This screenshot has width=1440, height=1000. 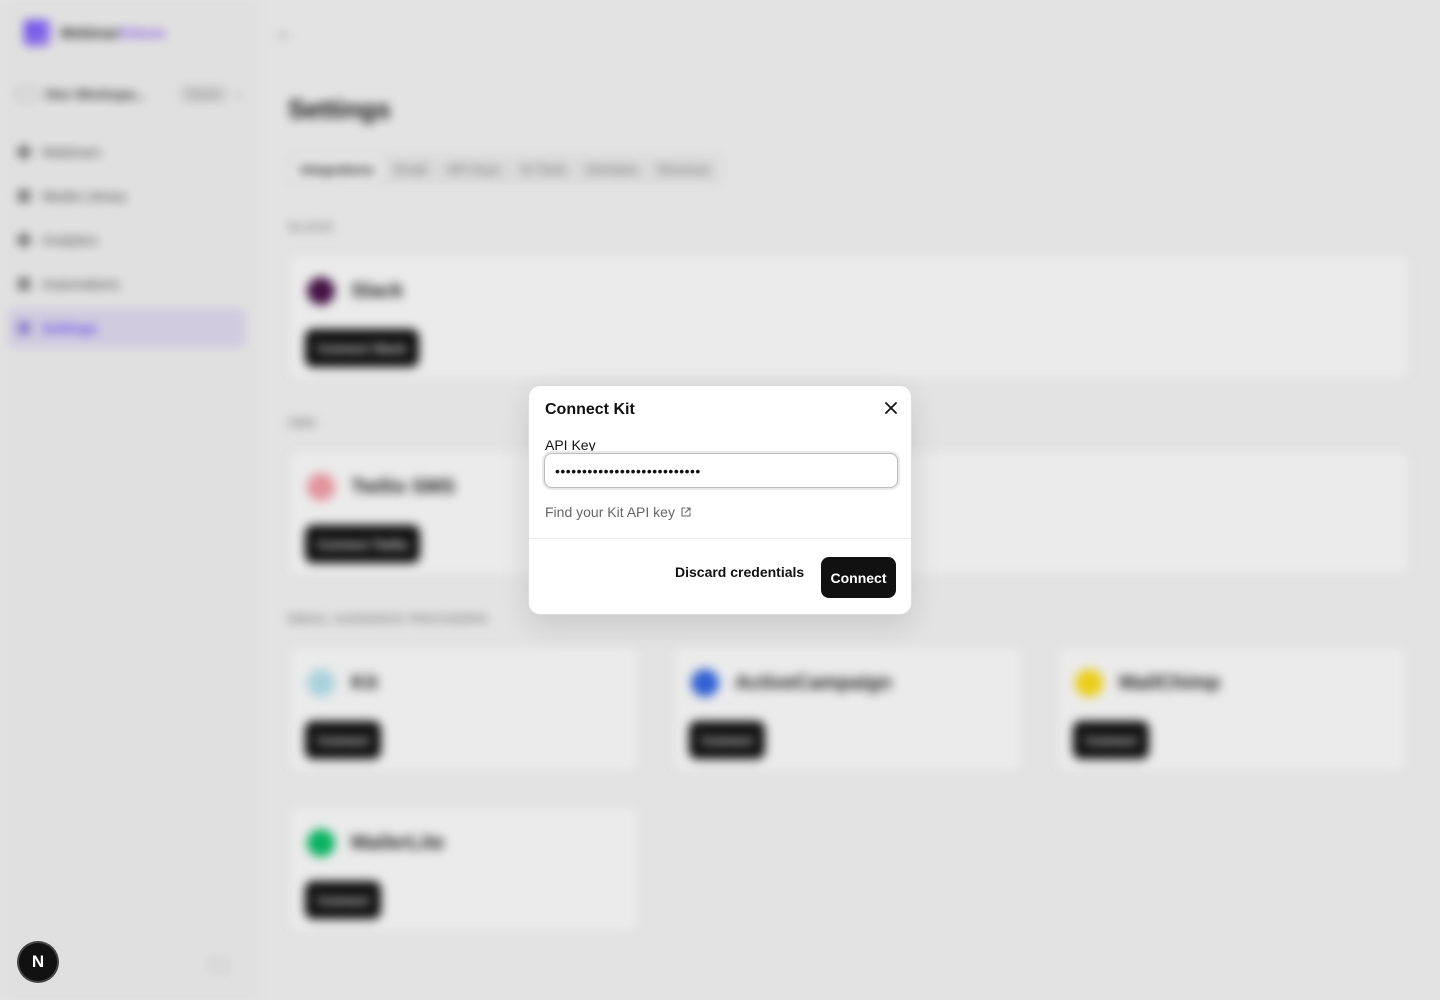 I want to click on nextjs-dev-badge: N, so click(x=38, y=962).